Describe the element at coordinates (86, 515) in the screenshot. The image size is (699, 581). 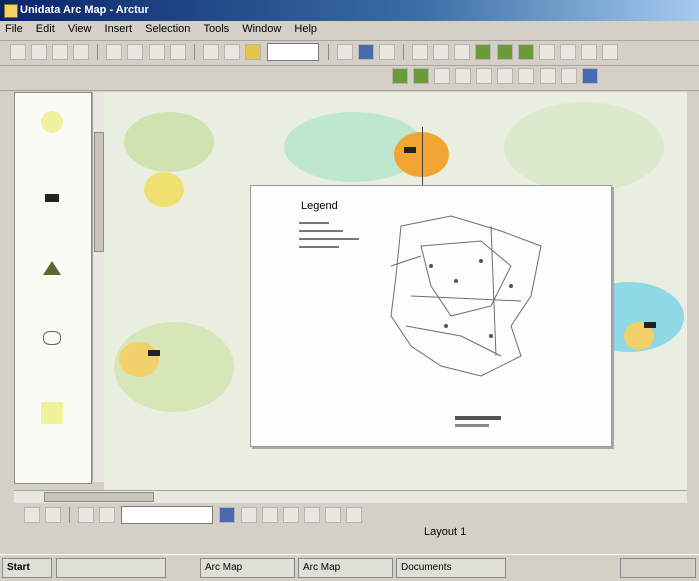
I see `rectangle-icon` at that location.